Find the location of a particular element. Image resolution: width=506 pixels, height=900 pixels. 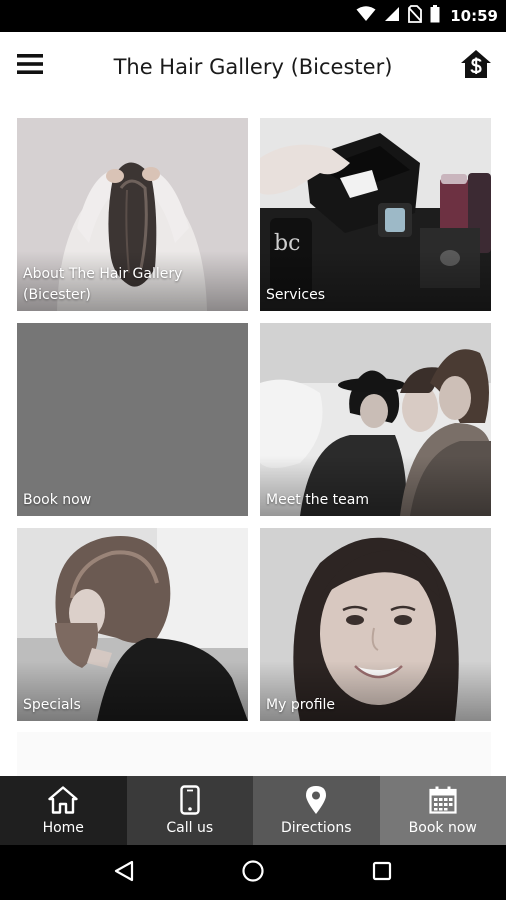

menu-button is located at coordinates (30, 66).